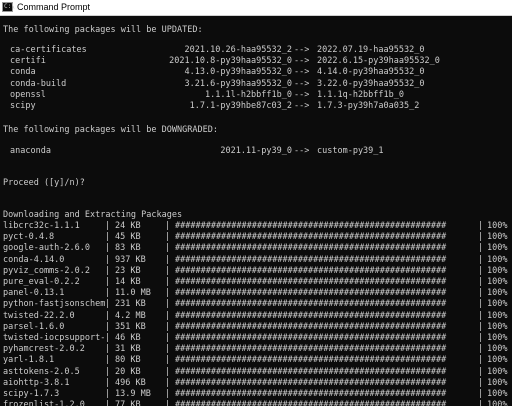  What do you see at coordinates (128, 282) in the screenshot?
I see `download-size: 14 KB` at bounding box center [128, 282].